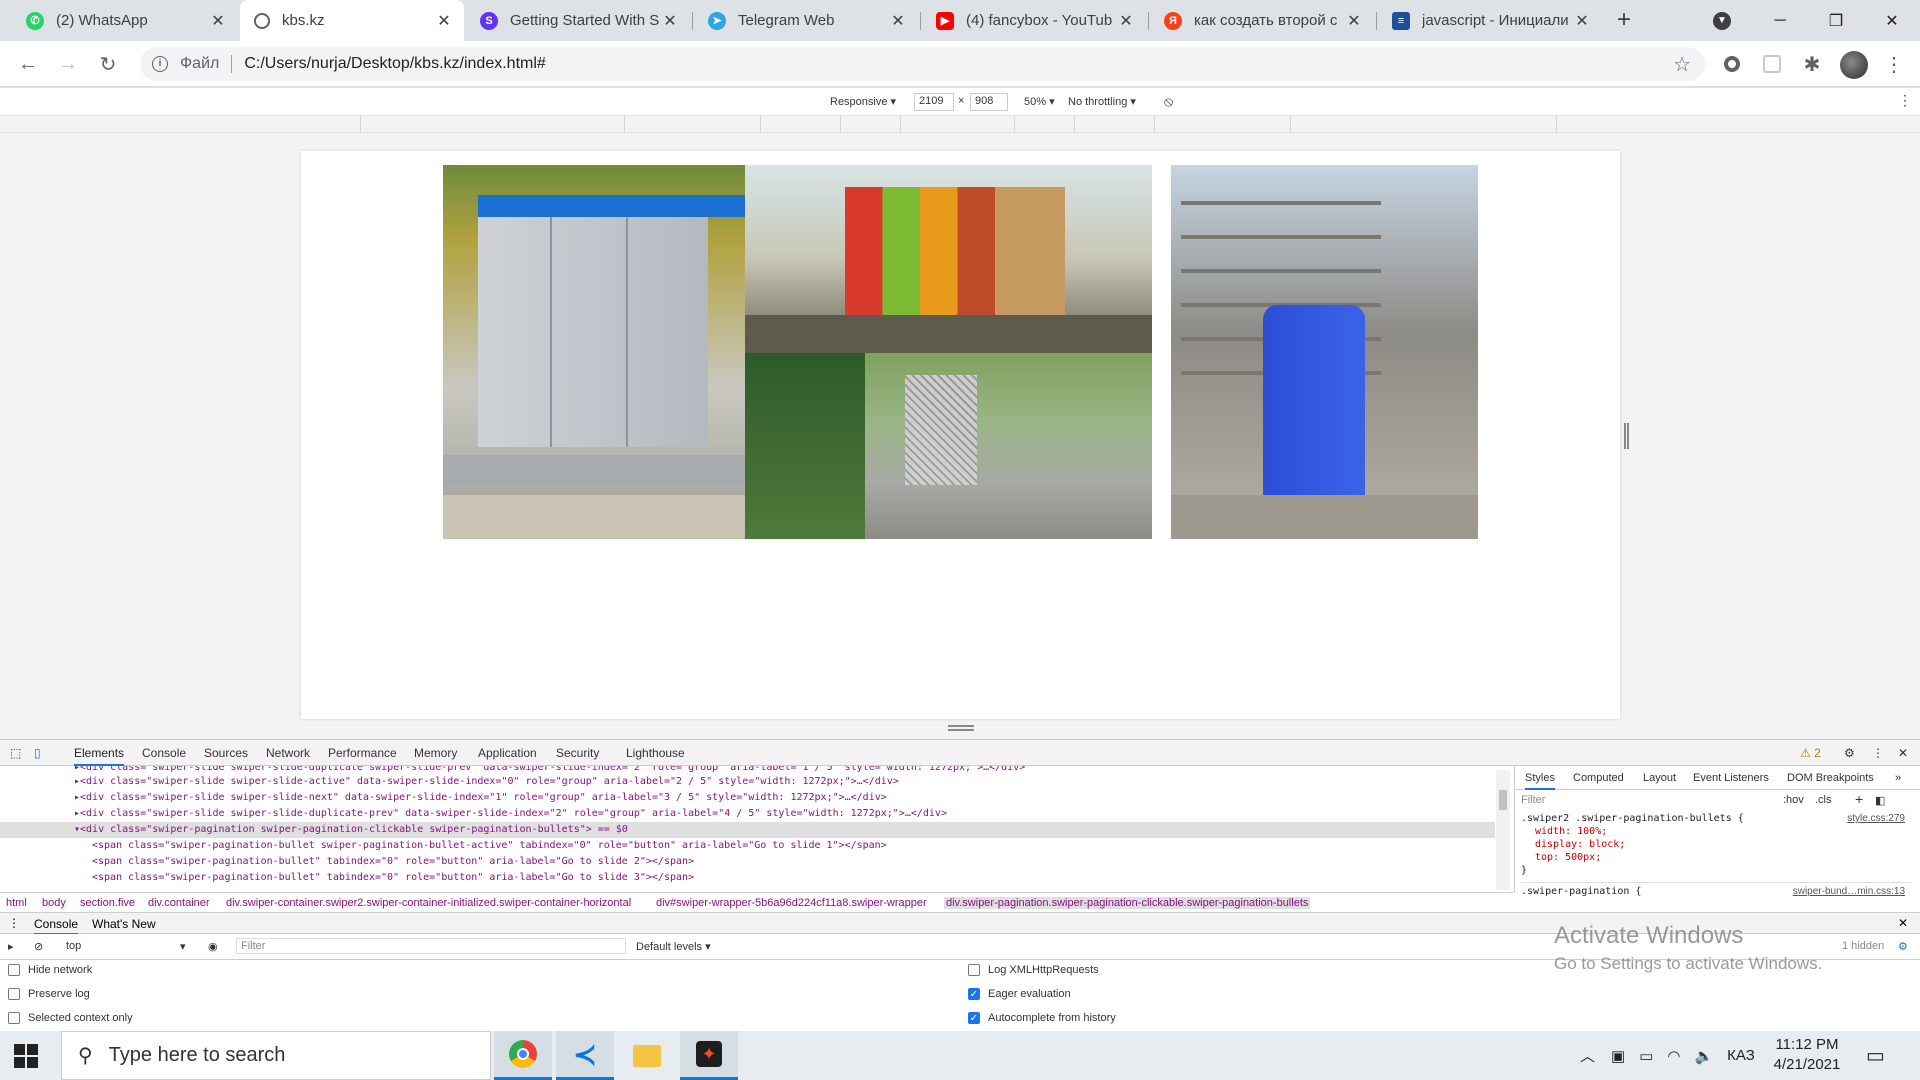 The image size is (1920, 1080). Describe the element at coordinates (1490, 20) in the screenshot. I see `tab-stackoverflow: ≡ javascript - Инициали ✕` at that location.